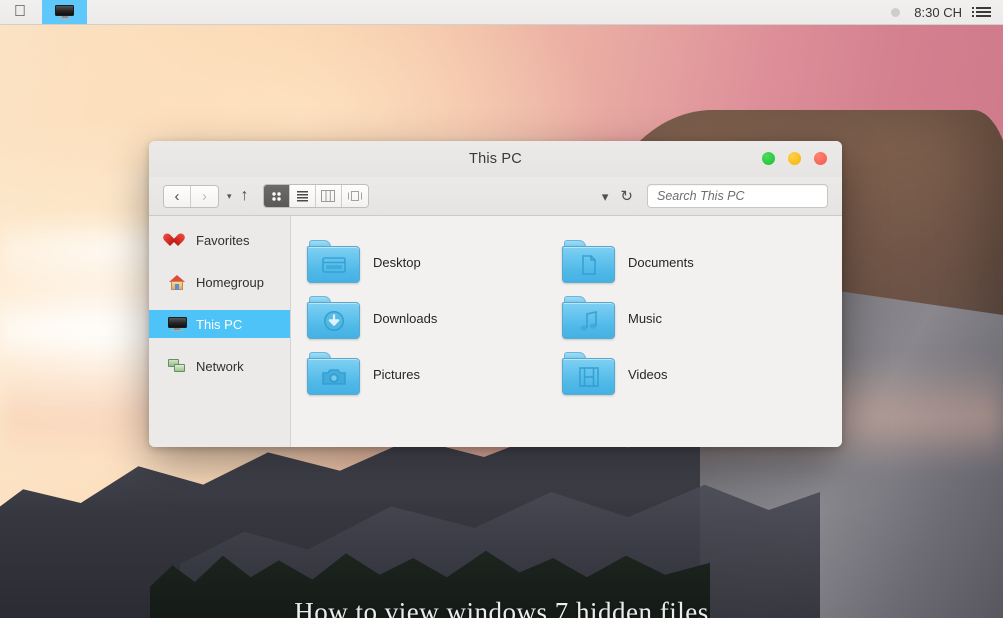  Describe the element at coordinates (177, 366) in the screenshot. I see `network-icon` at that location.